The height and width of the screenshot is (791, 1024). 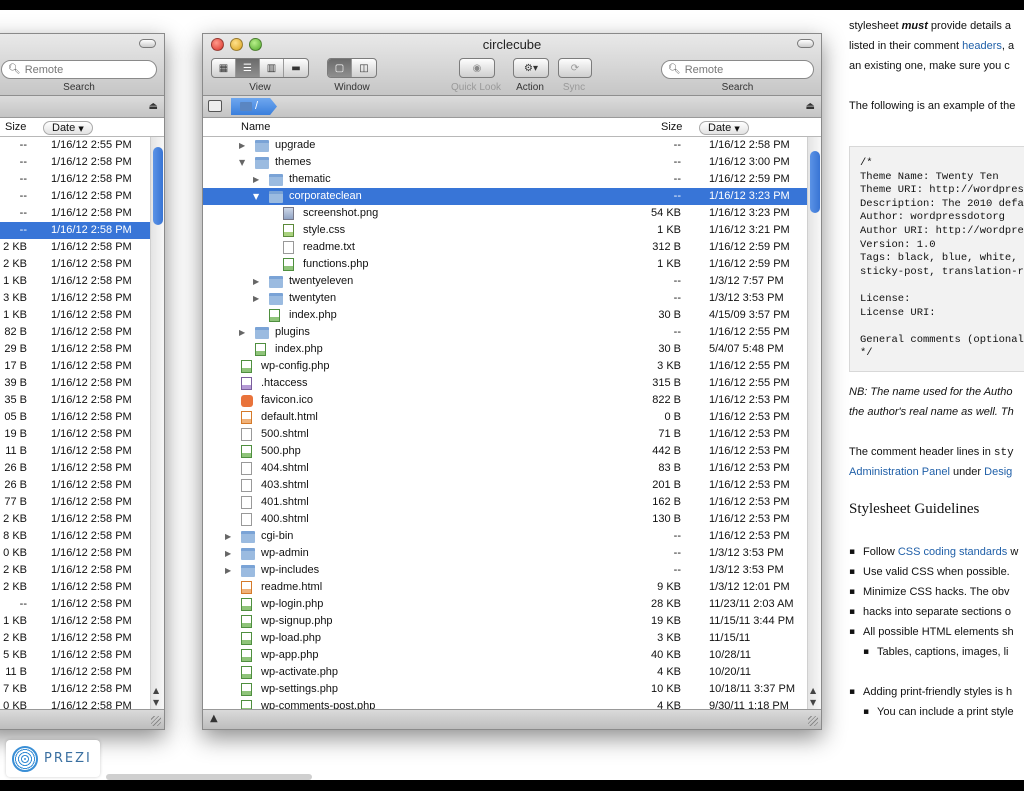 I want to click on column-view-icon: ▥, so click(x=272, y=68).